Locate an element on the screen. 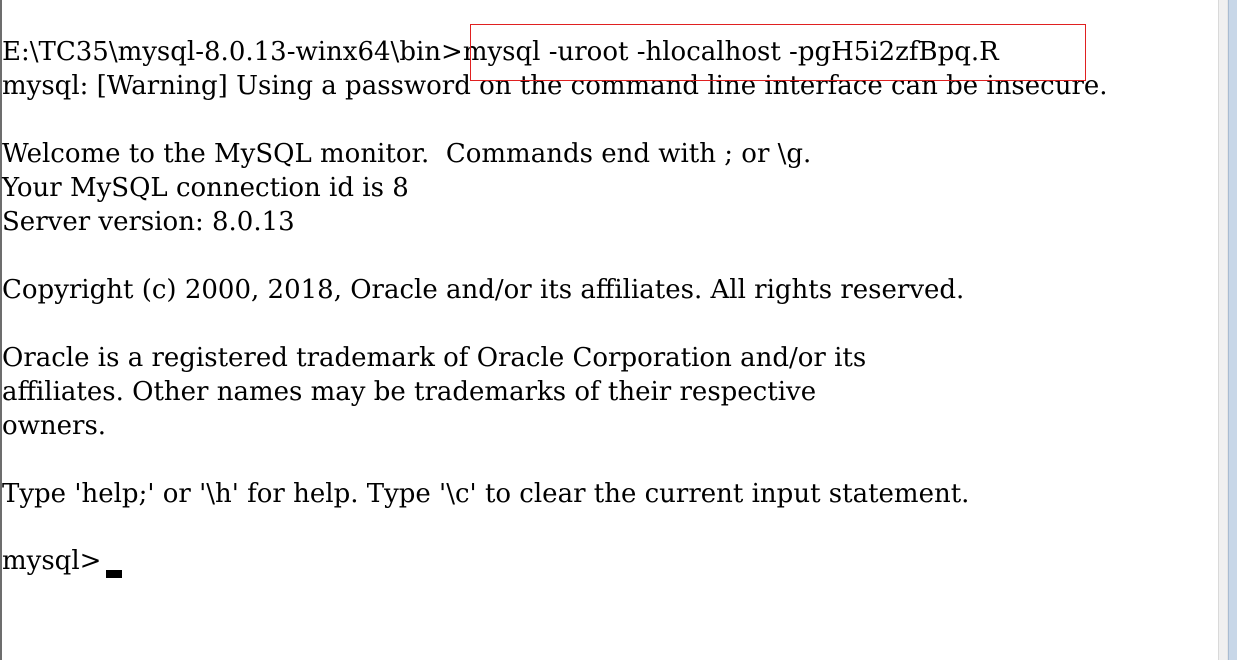 The image size is (1237, 660). prompt-text: mysql> is located at coordinates (56, 561).